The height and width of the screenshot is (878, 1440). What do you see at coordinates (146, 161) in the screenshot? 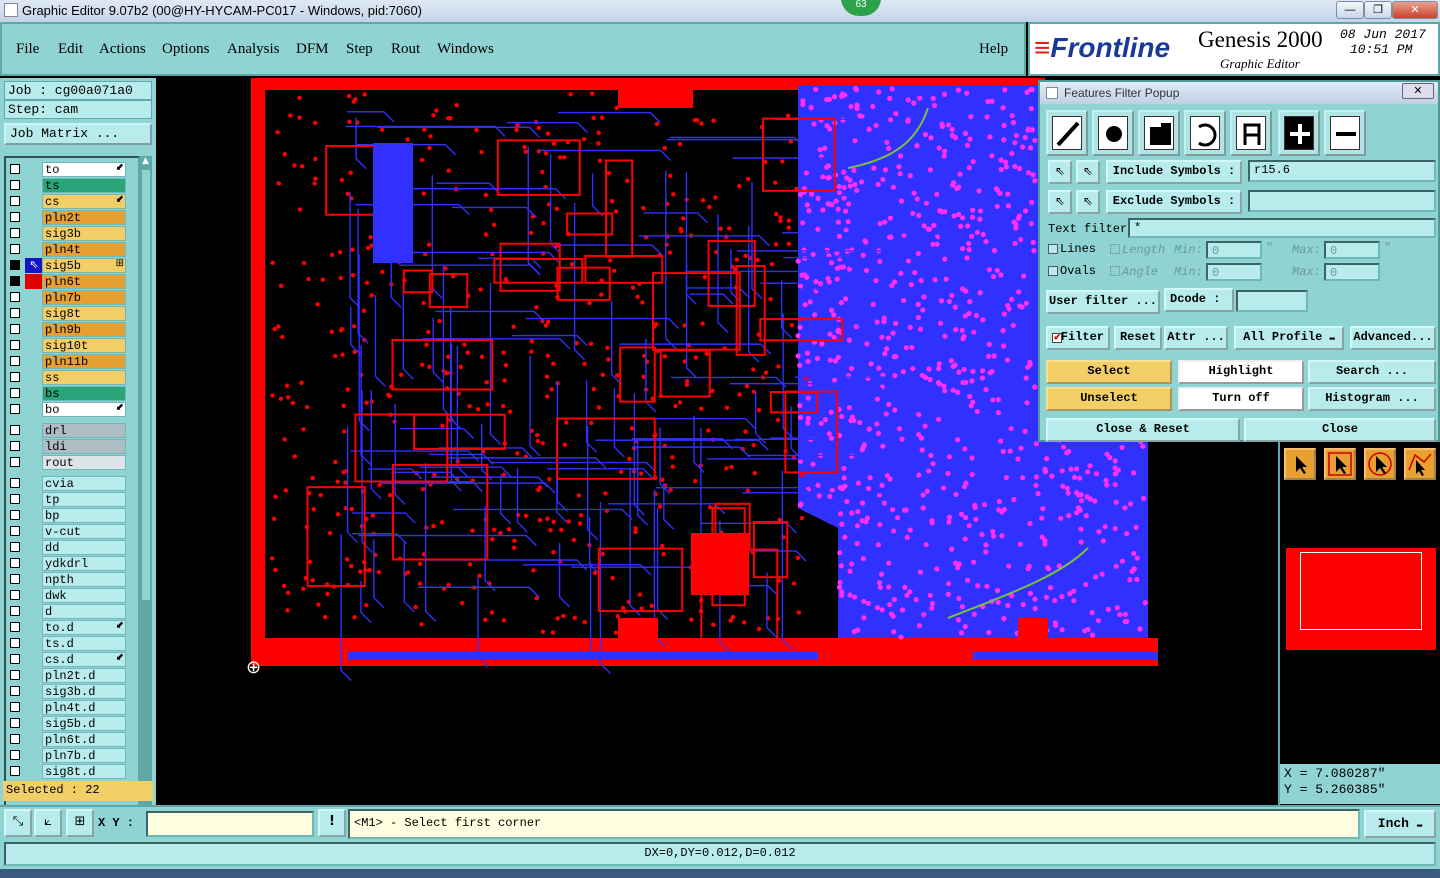
I see `scroll-up-icon: ▲` at bounding box center [146, 161].